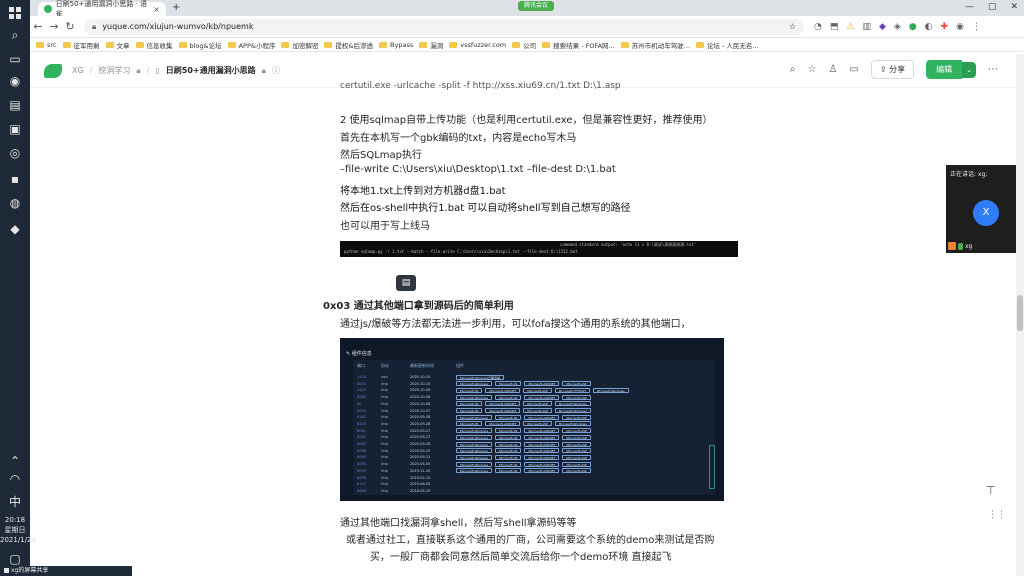 Image resolution: width=1024 pixels, height=576 pixels. Describe the element at coordinates (1020, 313) in the screenshot. I see `scrollbar-thumb` at that location.